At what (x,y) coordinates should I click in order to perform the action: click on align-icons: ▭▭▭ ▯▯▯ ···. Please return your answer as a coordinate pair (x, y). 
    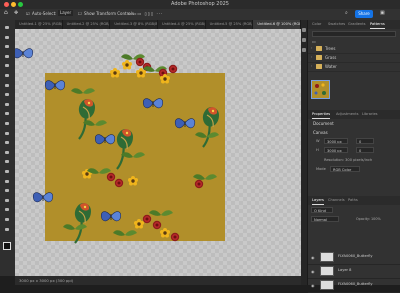
    Looking at the image, I should click on (145, 13).